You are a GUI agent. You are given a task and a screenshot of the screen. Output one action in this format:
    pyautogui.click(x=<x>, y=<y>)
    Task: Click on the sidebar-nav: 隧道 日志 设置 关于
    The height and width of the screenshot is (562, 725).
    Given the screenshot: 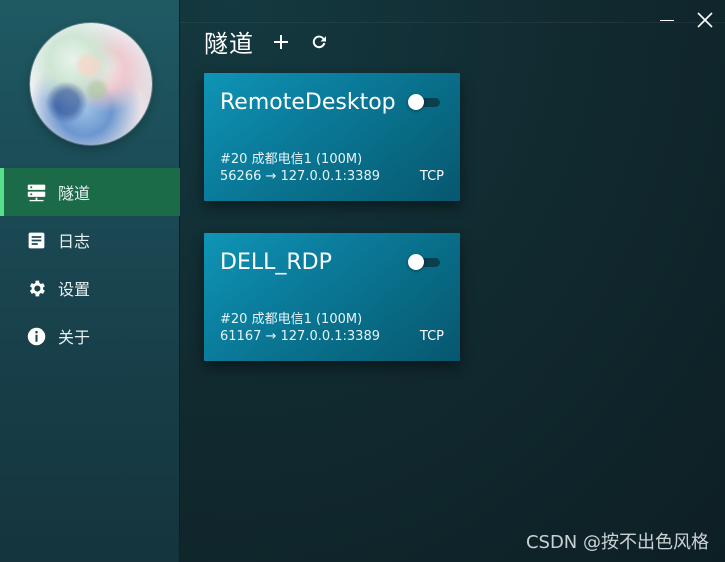 What is the action you would take?
    pyautogui.click(x=90, y=264)
    